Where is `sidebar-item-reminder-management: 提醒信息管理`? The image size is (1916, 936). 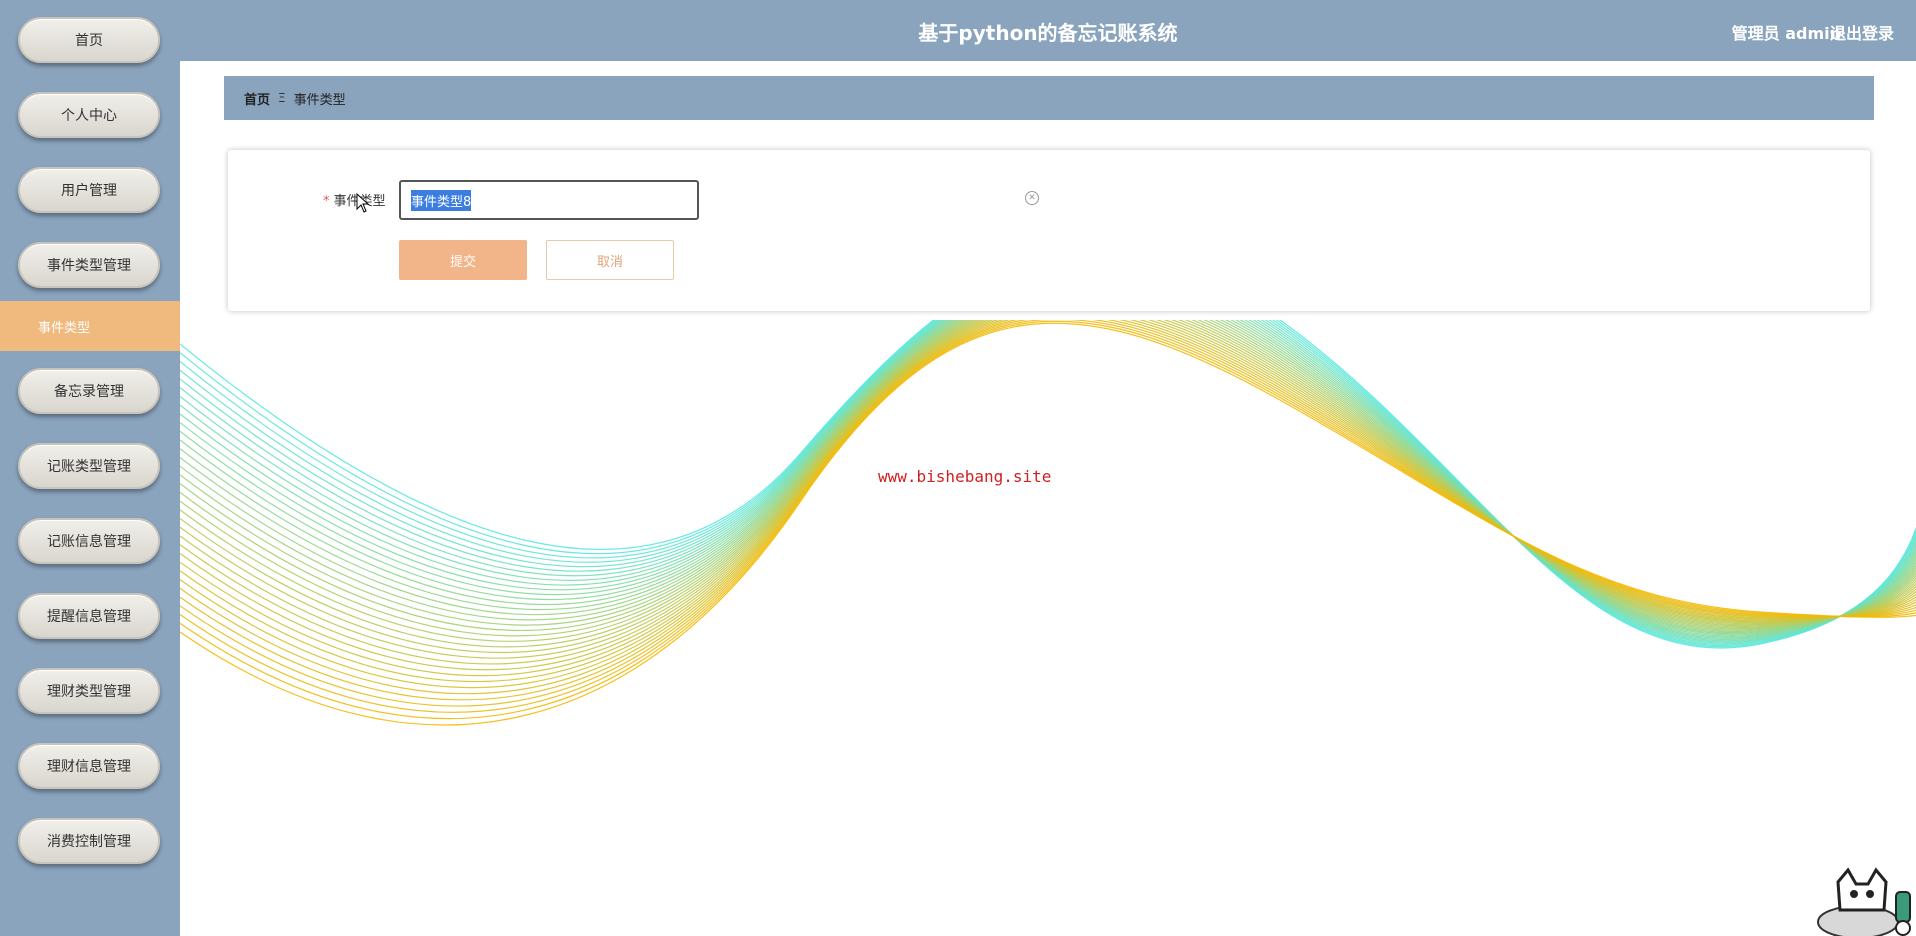 sidebar-item-reminder-management: 提醒信息管理 is located at coordinates (89, 616).